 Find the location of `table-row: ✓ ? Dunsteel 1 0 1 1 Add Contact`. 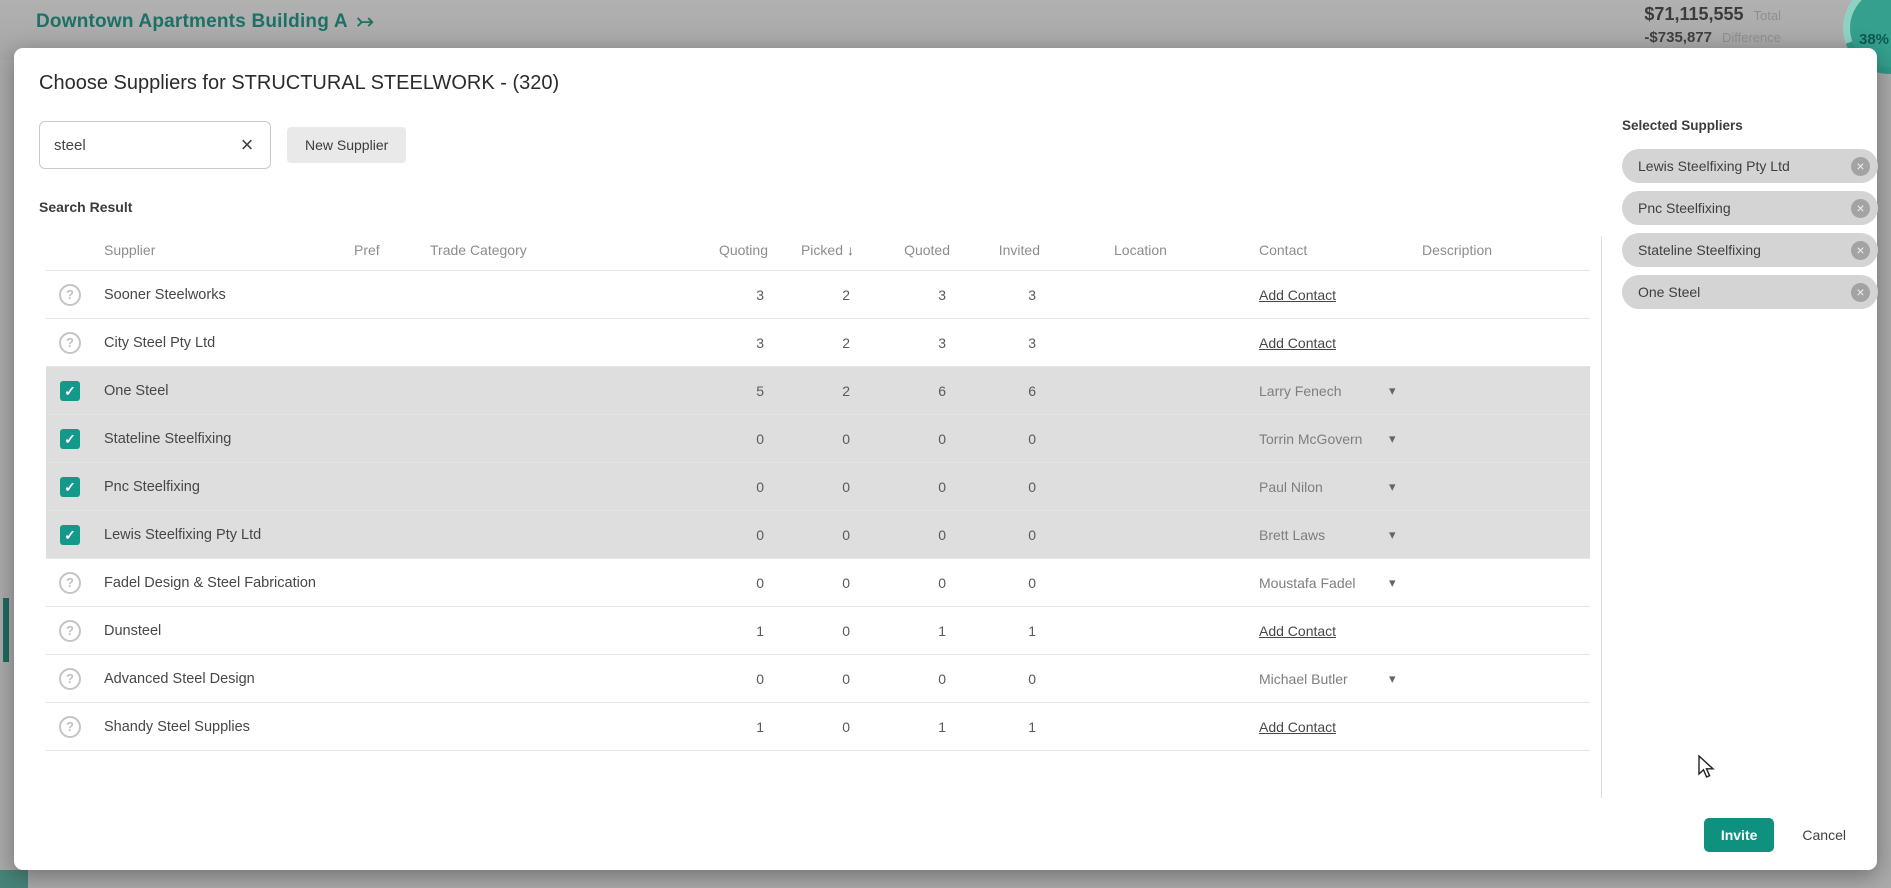

table-row: ✓ ? Dunsteel 1 0 1 1 Add Contact is located at coordinates (818, 631).